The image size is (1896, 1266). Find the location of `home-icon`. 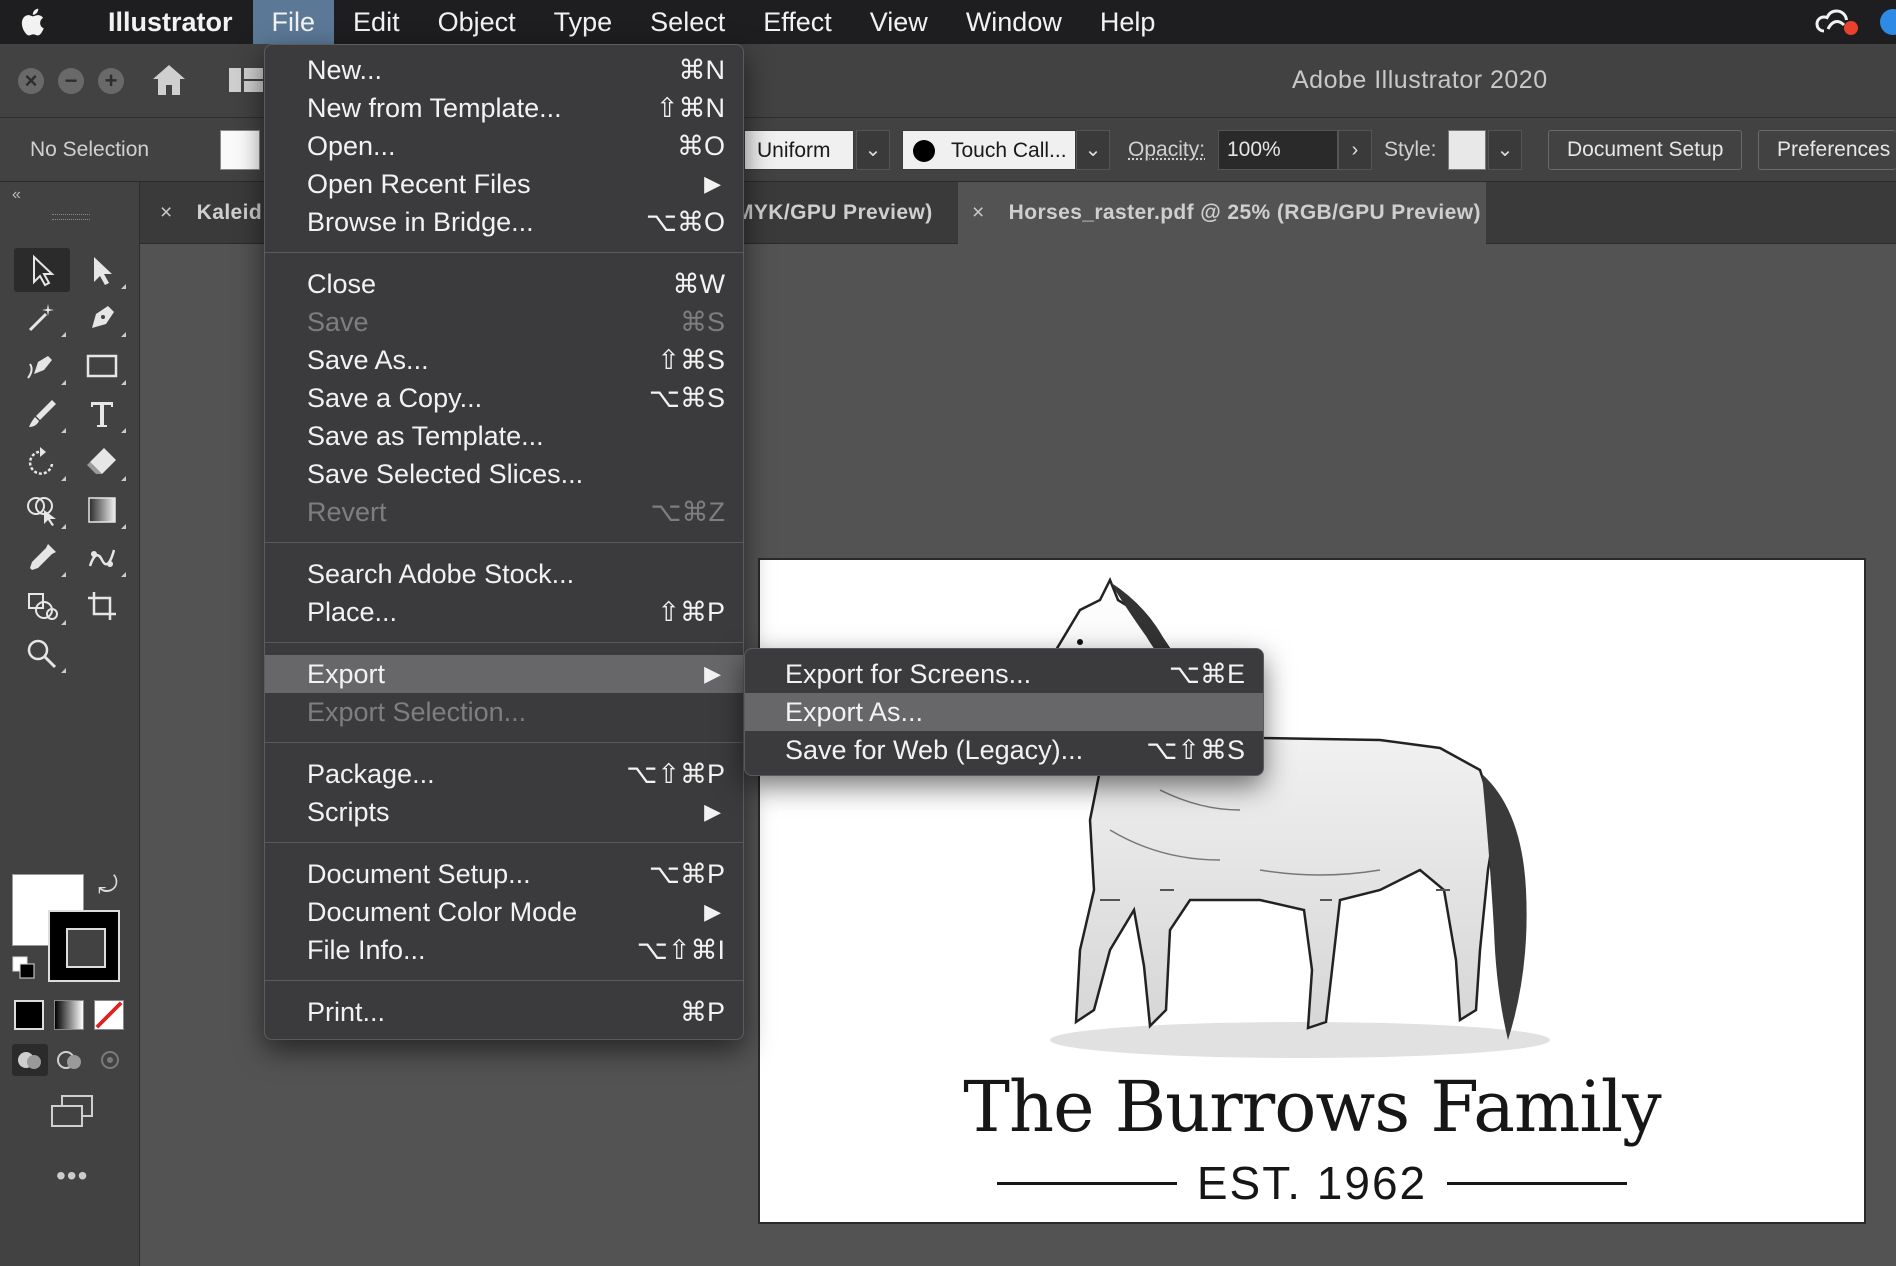

home-icon is located at coordinates (169, 80).